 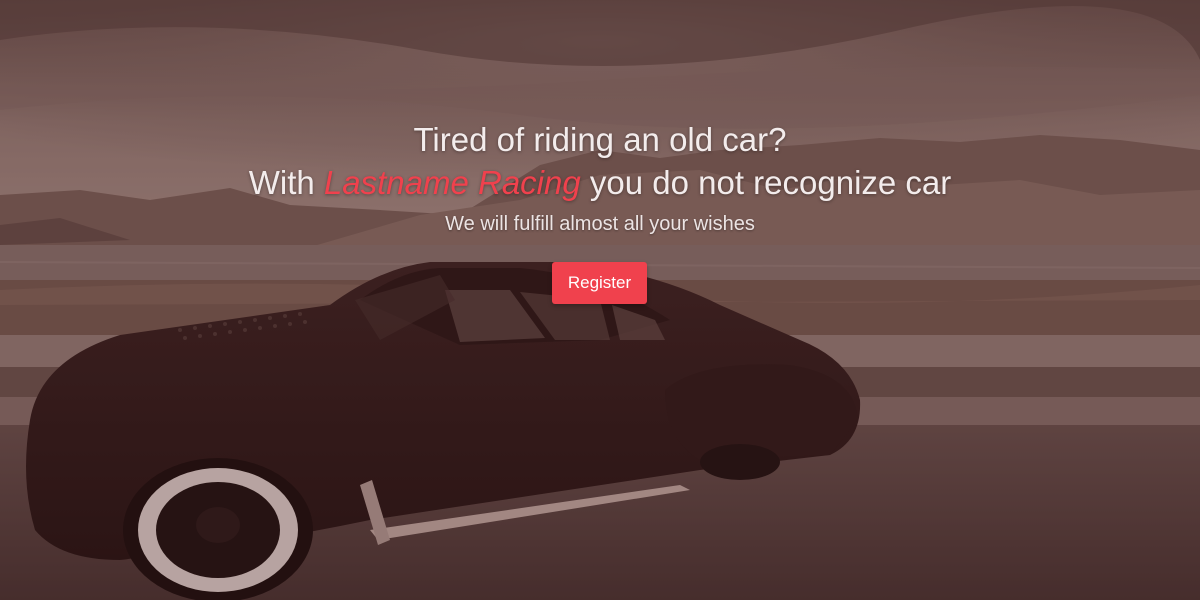 What do you see at coordinates (600, 224) in the screenshot?
I see `hero-subtitle: We will fulfill almost all your wishes` at bounding box center [600, 224].